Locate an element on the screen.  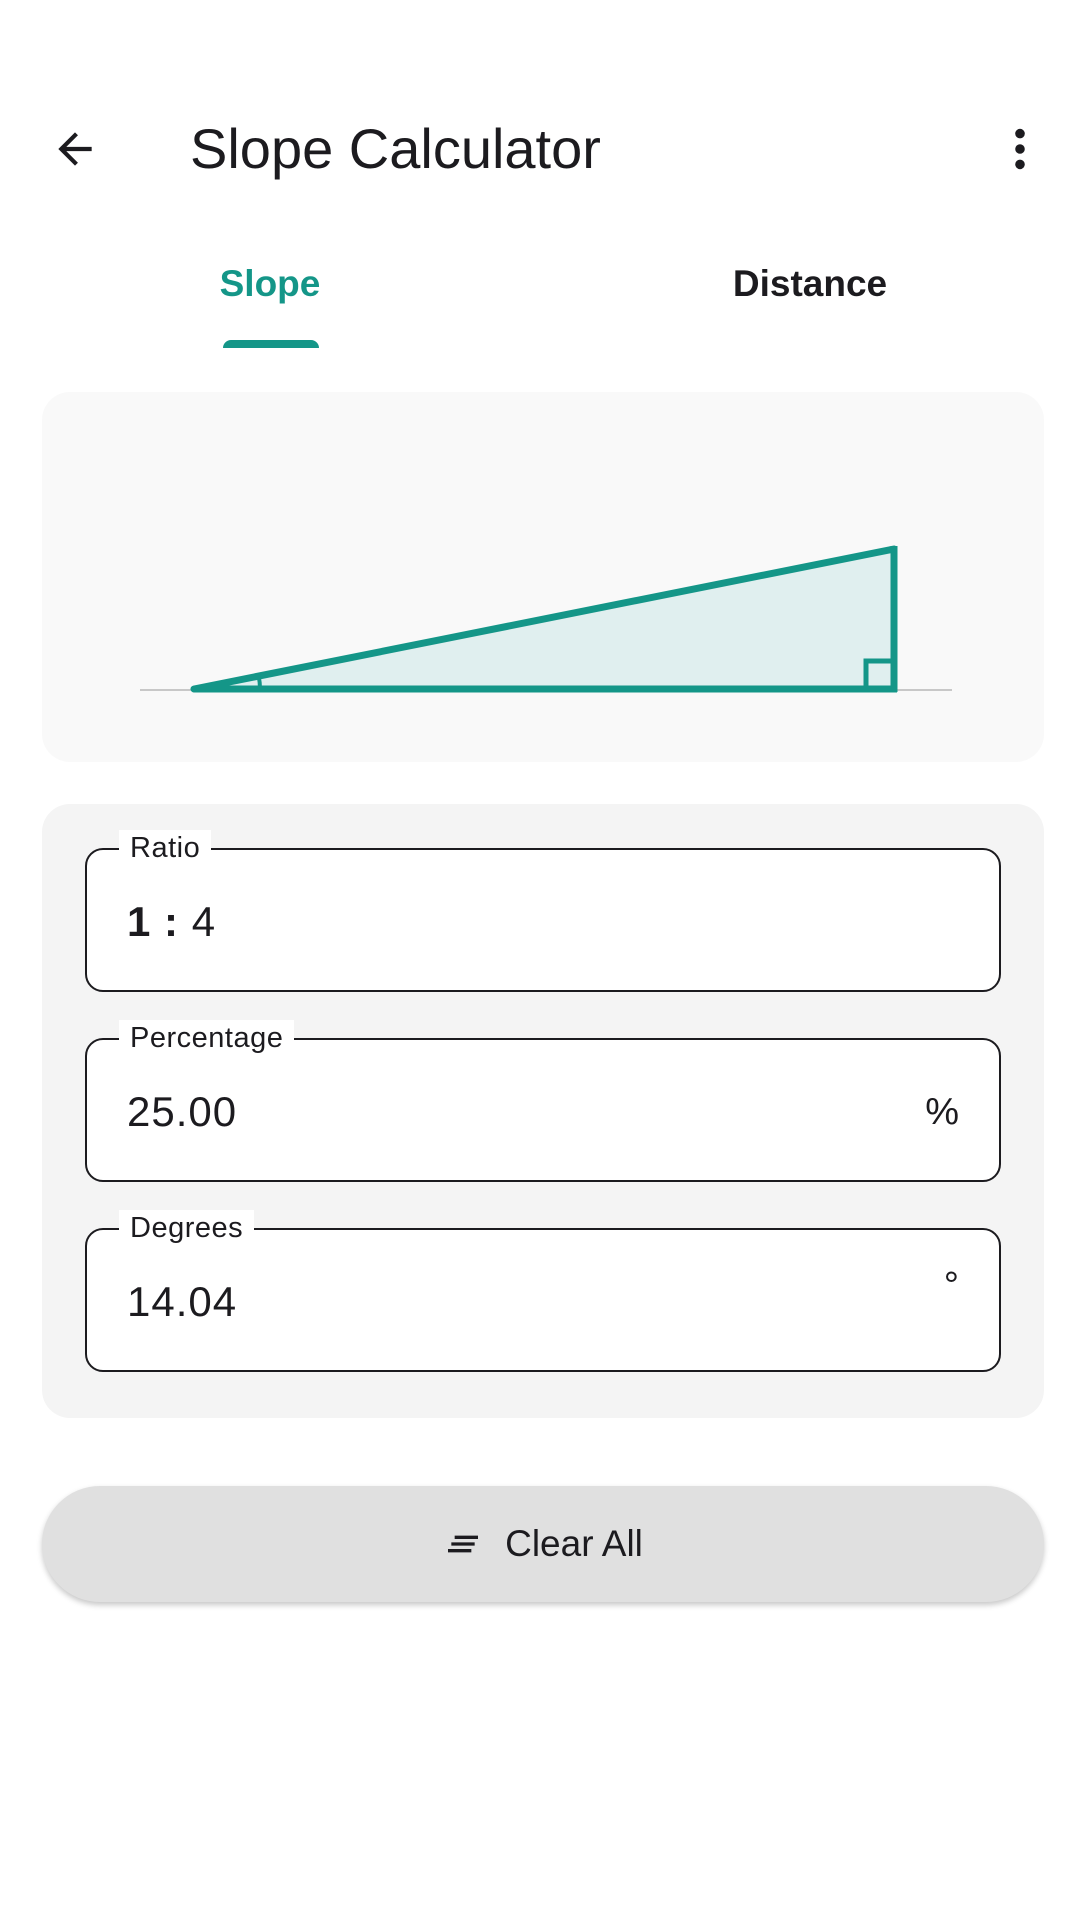
tab-distance: Distance is located at coordinates (810, 292).